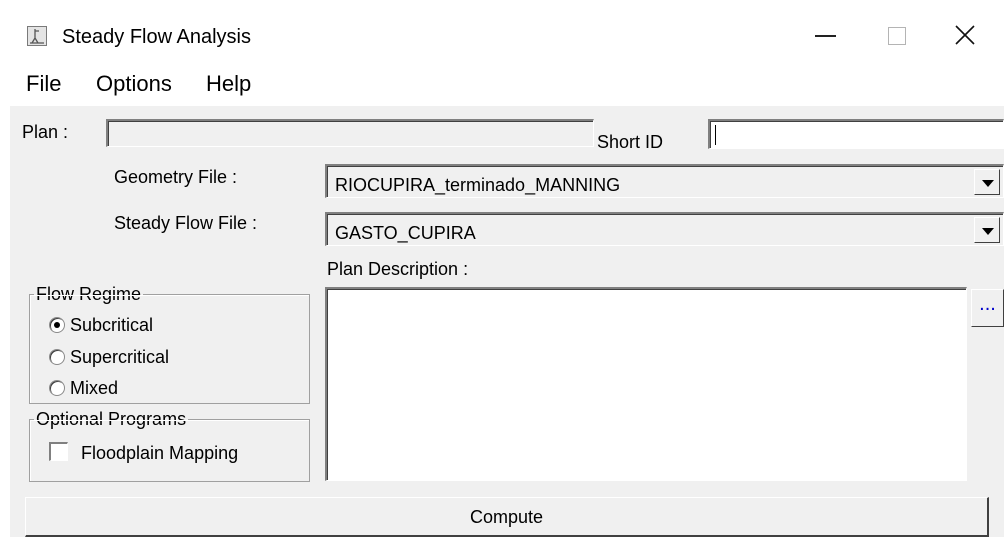  Describe the element at coordinates (57, 325) in the screenshot. I see `subcritical-radio` at that location.